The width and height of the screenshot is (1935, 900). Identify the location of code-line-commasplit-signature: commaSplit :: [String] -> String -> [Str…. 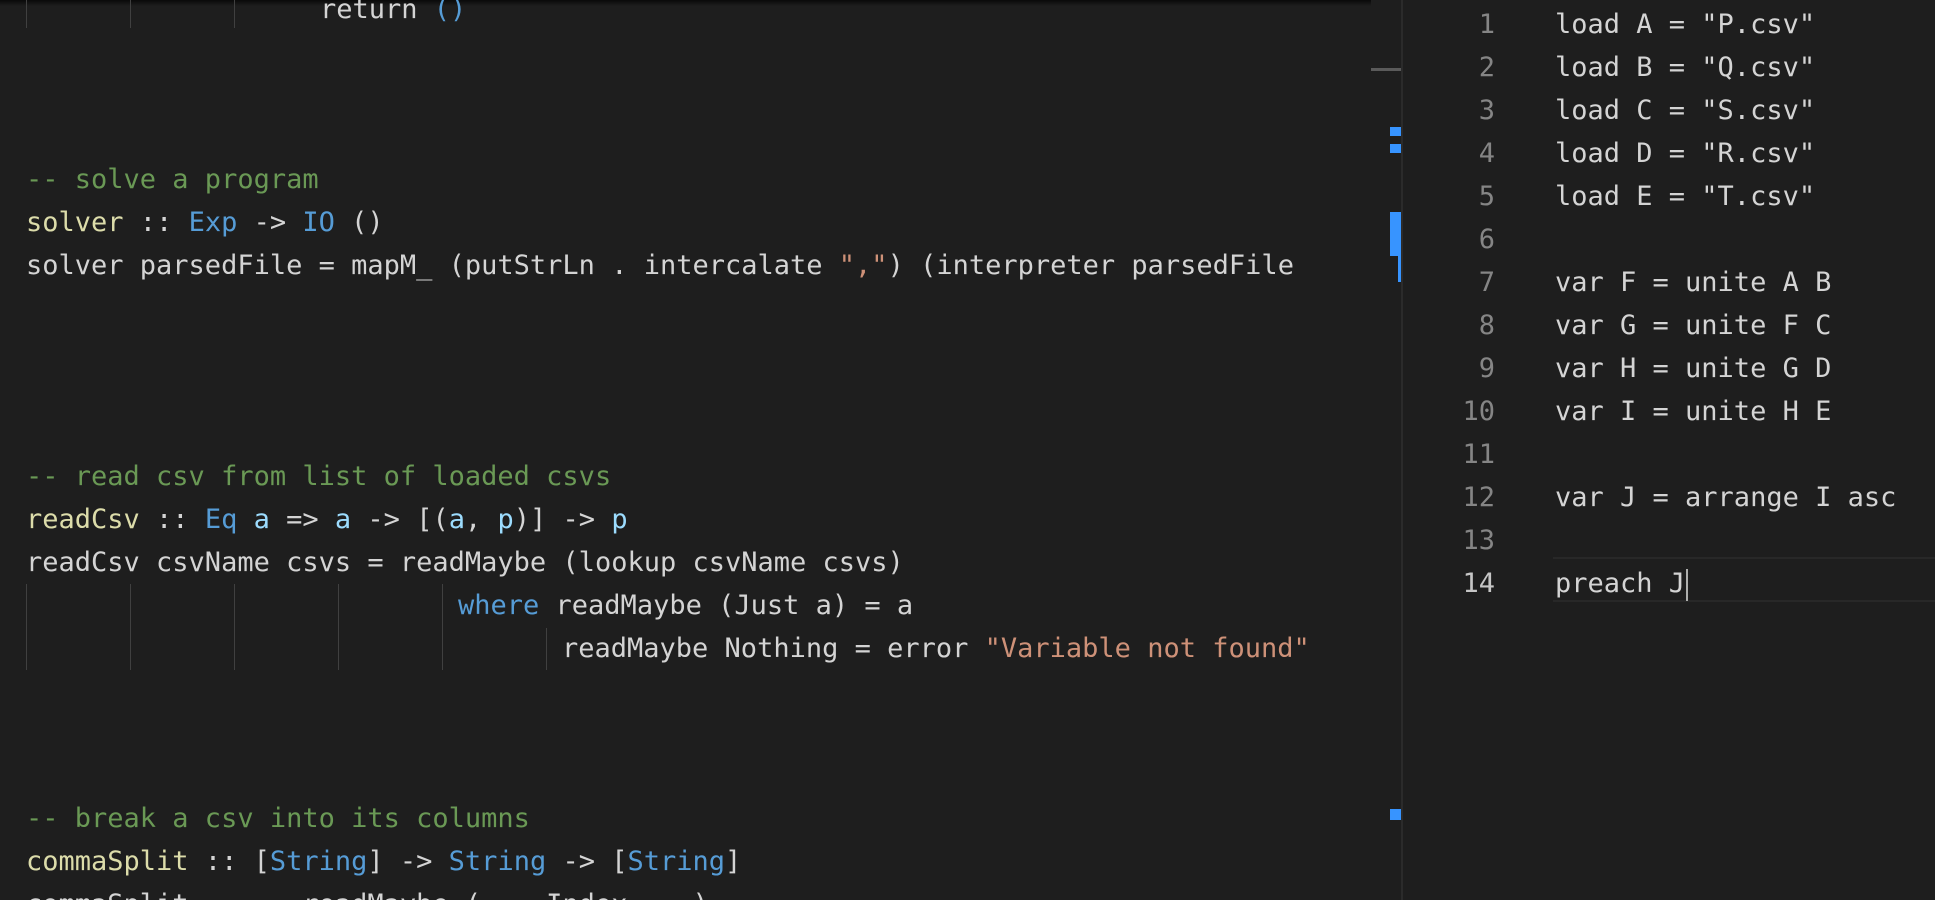
(383, 861).